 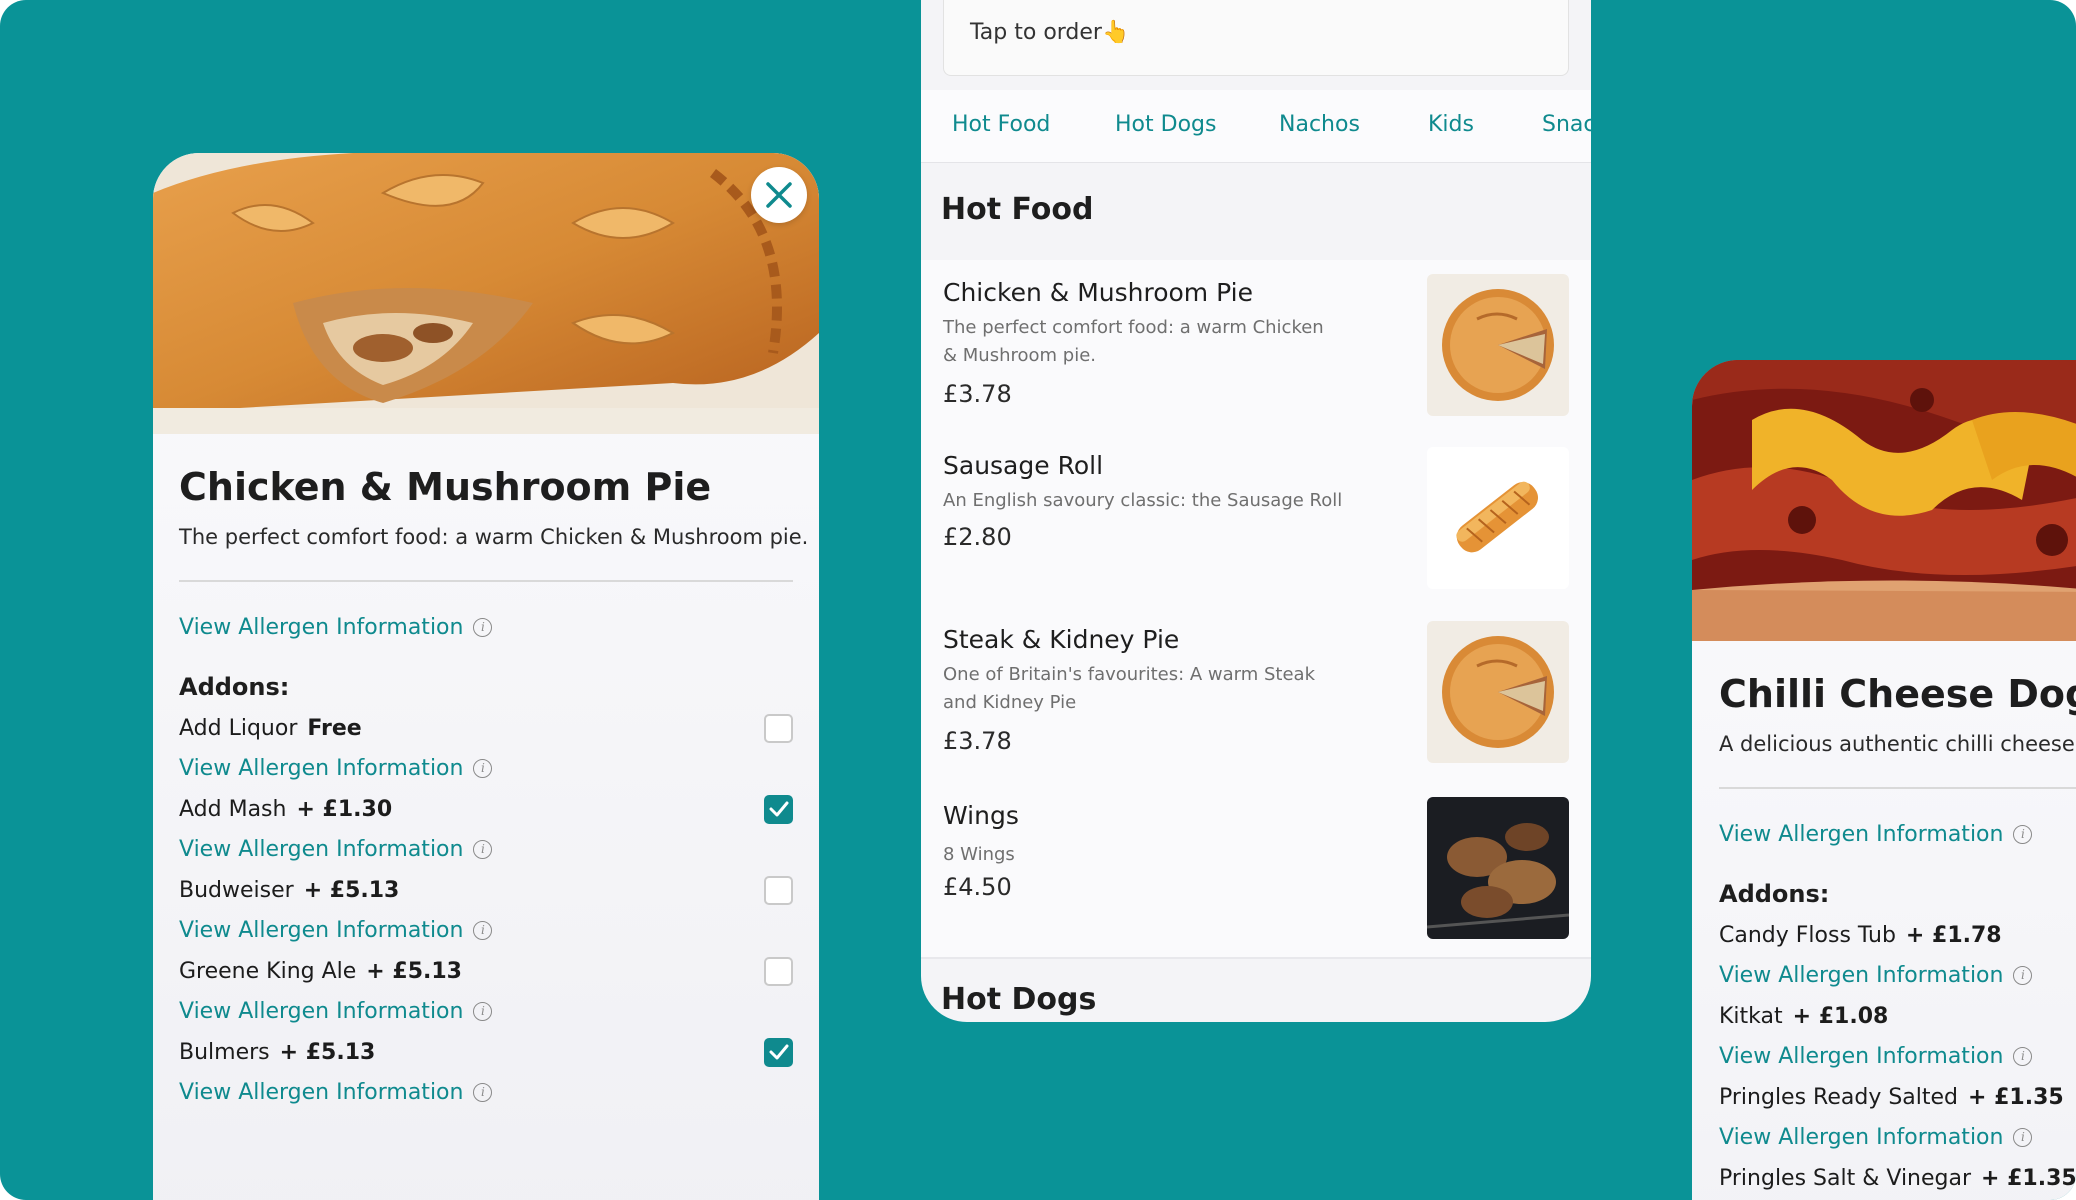 I want to click on item-title: Chilli Cheese Dog, so click(x=1897, y=694).